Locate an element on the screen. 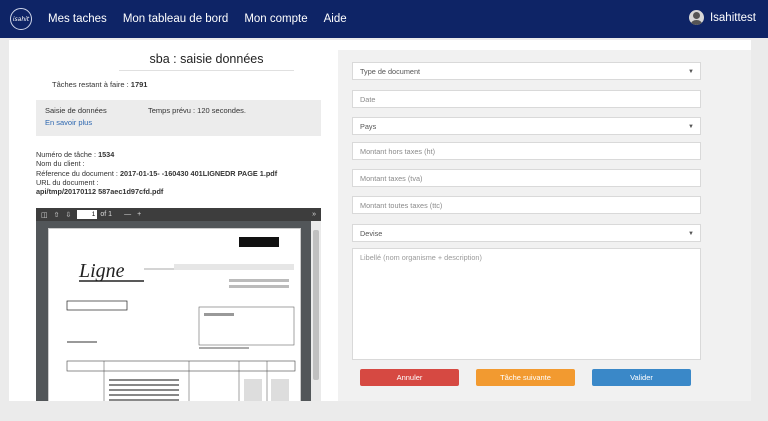 The width and height of the screenshot is (768, 421). user-menu: Isahittest is located at coordinates (722, 17).